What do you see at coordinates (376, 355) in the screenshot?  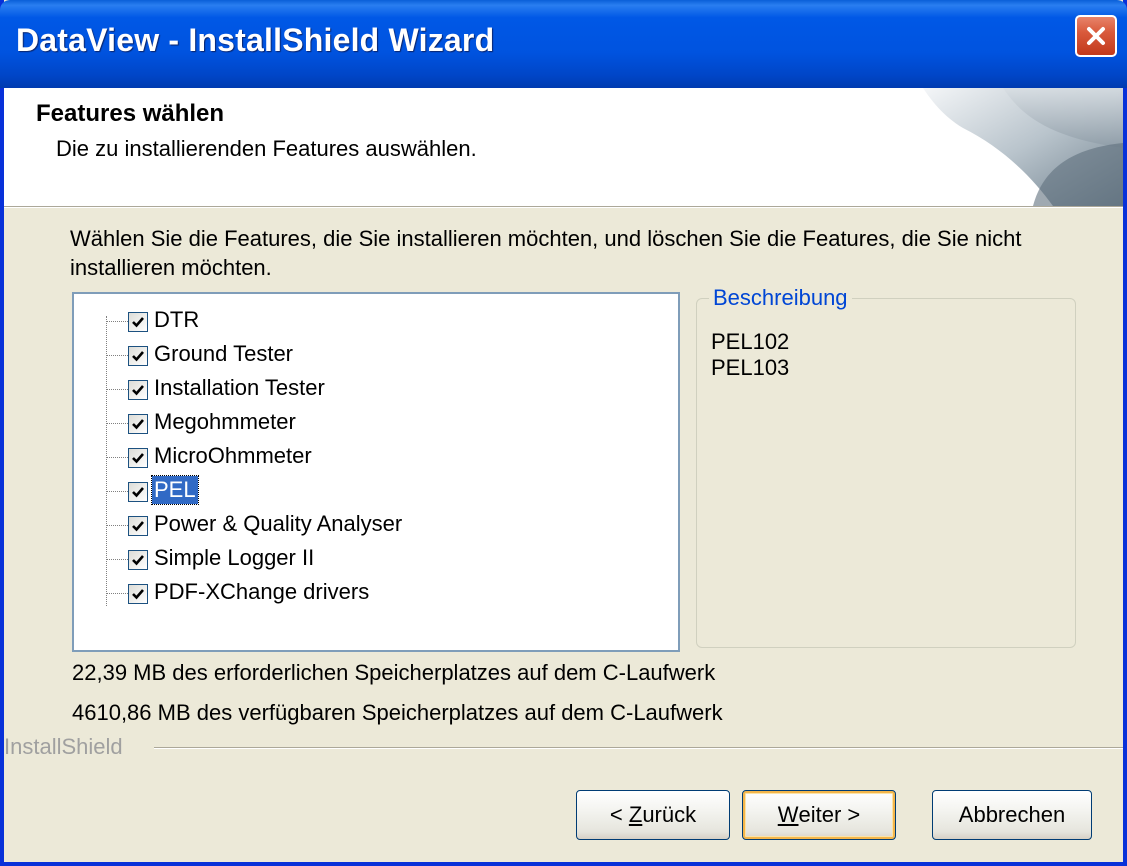 I see `feature-item: Ground Tester` at bounding box center [376, 355].